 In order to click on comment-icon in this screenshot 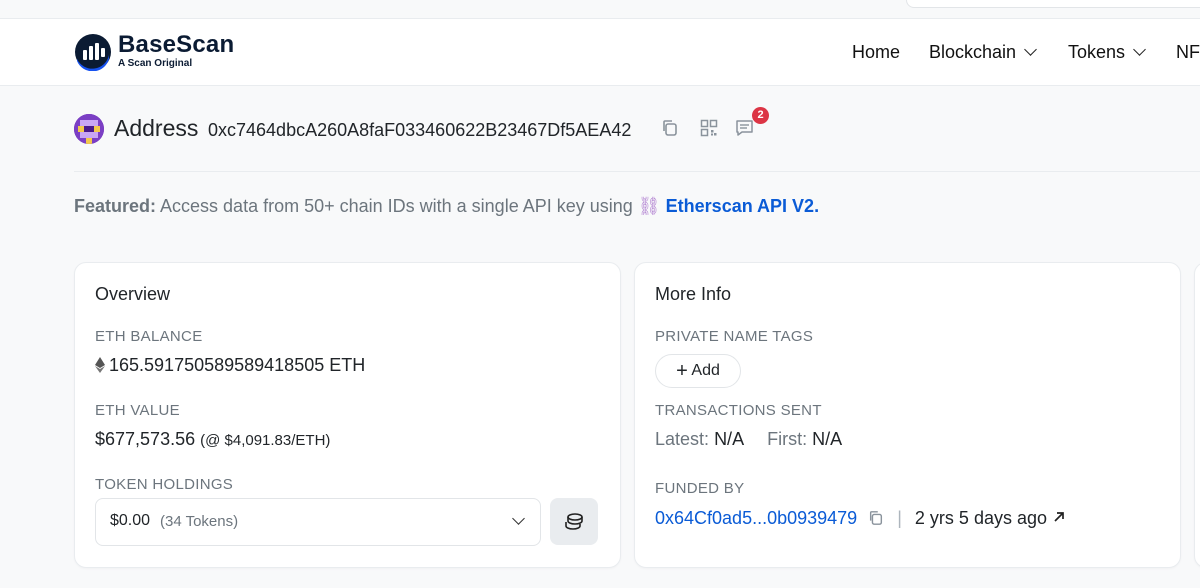, I will do `click(744, 128)`.